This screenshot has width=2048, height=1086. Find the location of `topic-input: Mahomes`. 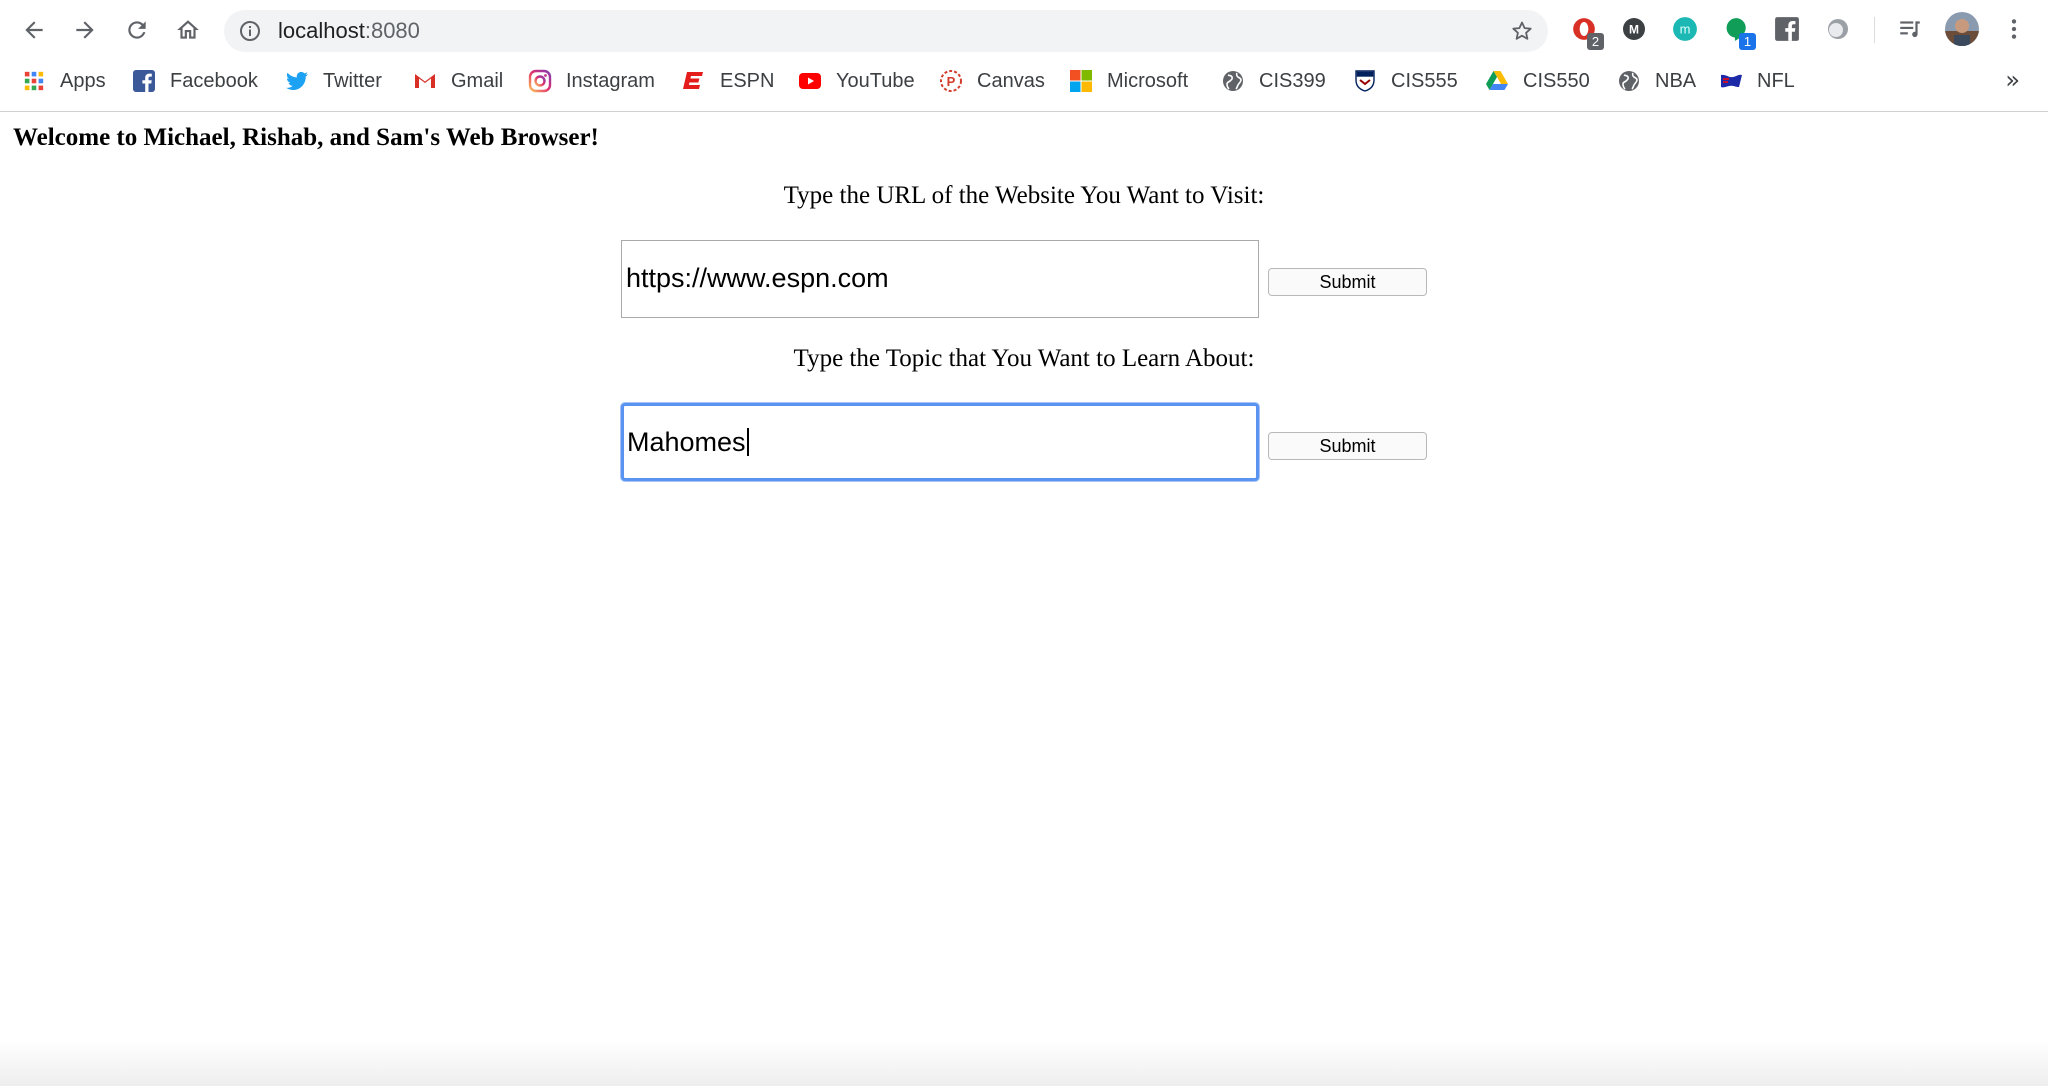

topic-input: Mahomes is located at coordinates (940, 442).